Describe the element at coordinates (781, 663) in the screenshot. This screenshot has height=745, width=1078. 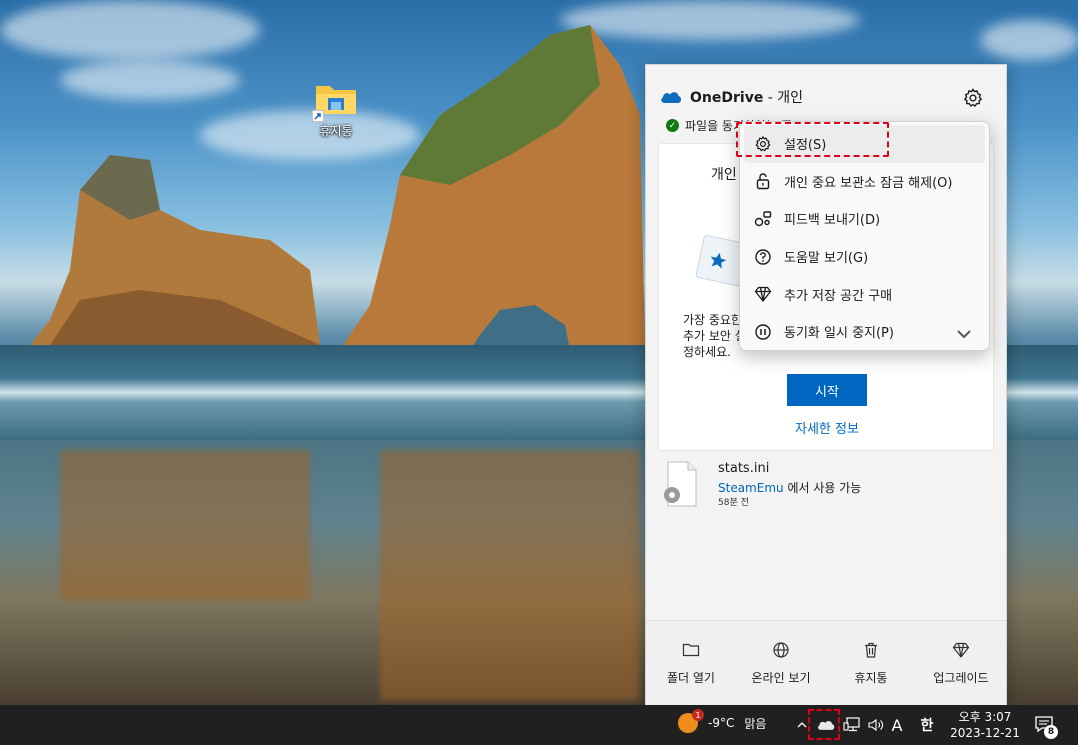
I see `view-online-button: 온라인 보기` at that location.